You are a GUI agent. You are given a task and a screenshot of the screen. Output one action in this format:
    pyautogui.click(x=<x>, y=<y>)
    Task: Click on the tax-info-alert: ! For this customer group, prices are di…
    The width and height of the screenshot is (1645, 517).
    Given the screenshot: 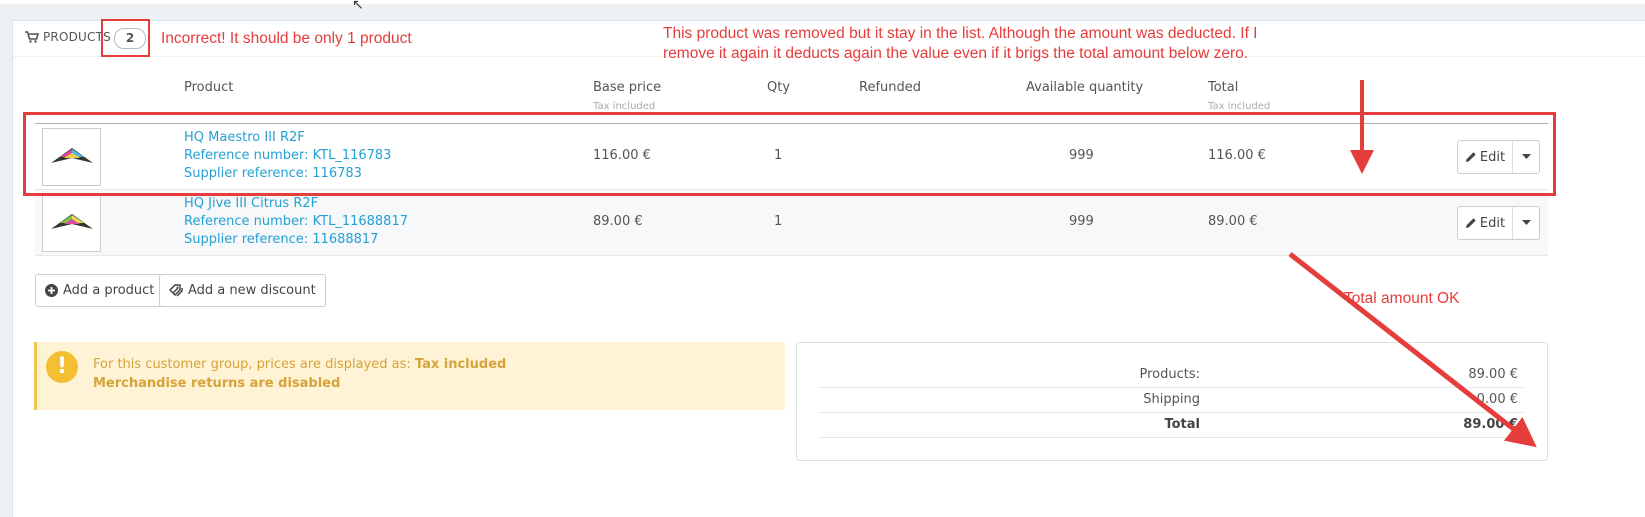 What is the action you would take?
    pyautogui.click(x=409, y=376)
    